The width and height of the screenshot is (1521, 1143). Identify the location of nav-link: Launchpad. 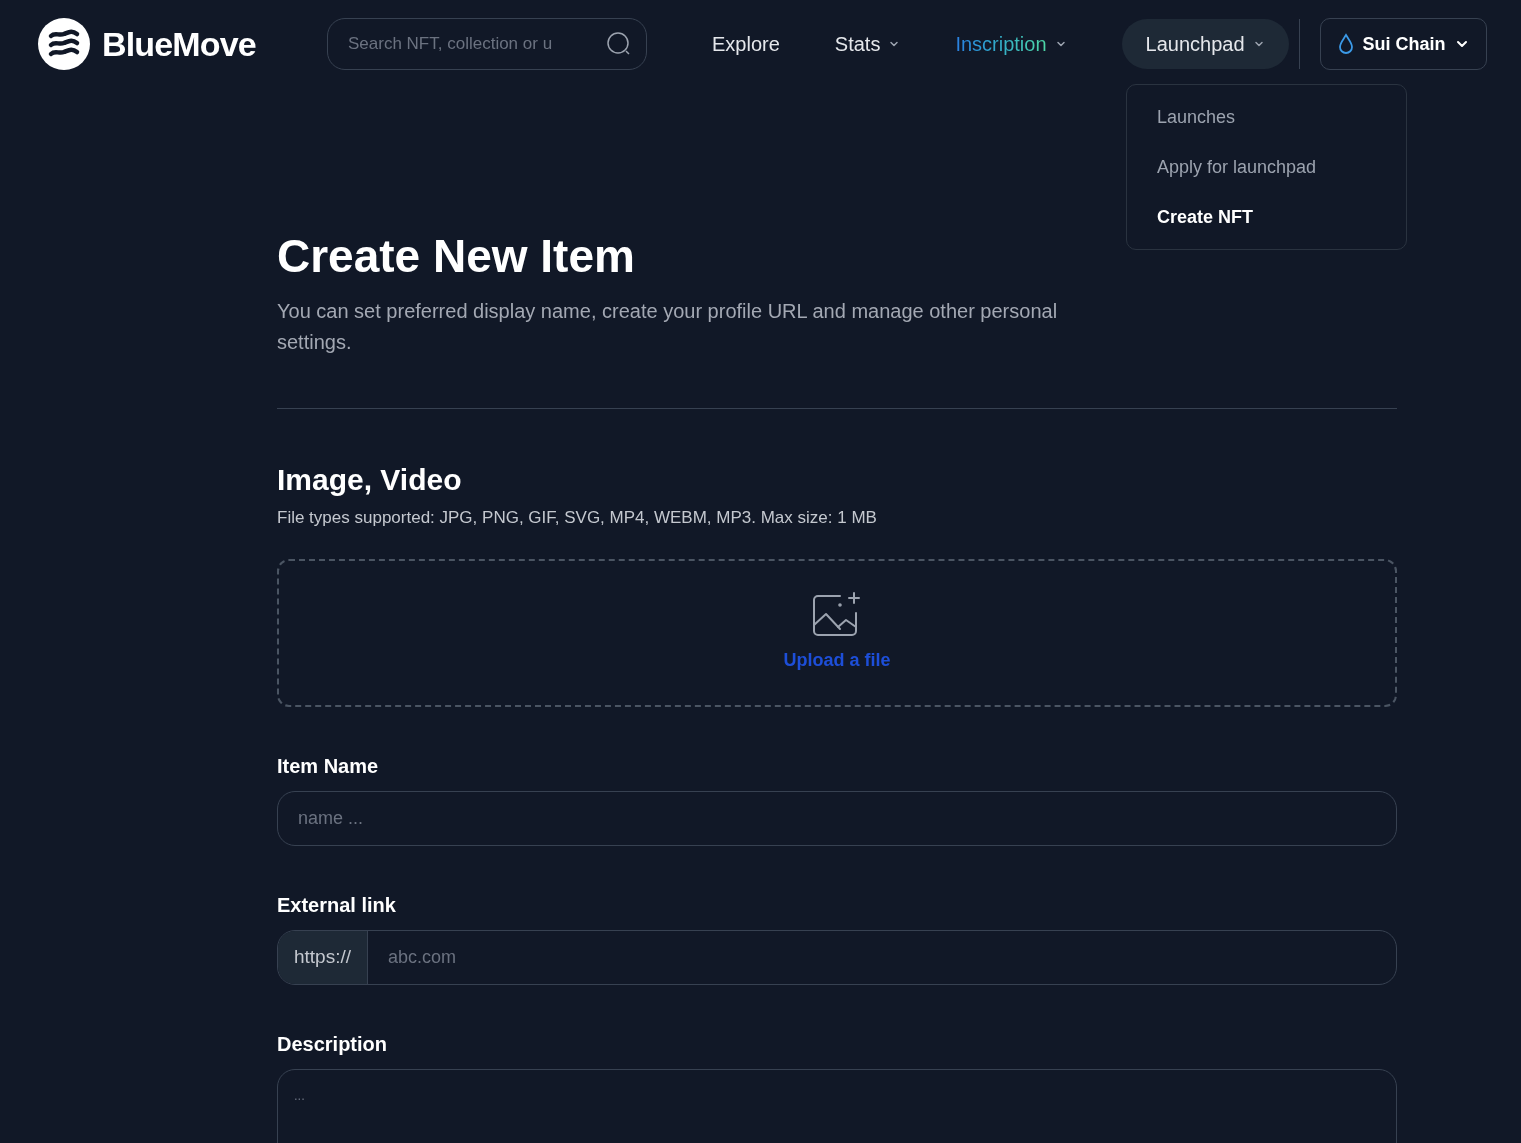
(1205, 44).